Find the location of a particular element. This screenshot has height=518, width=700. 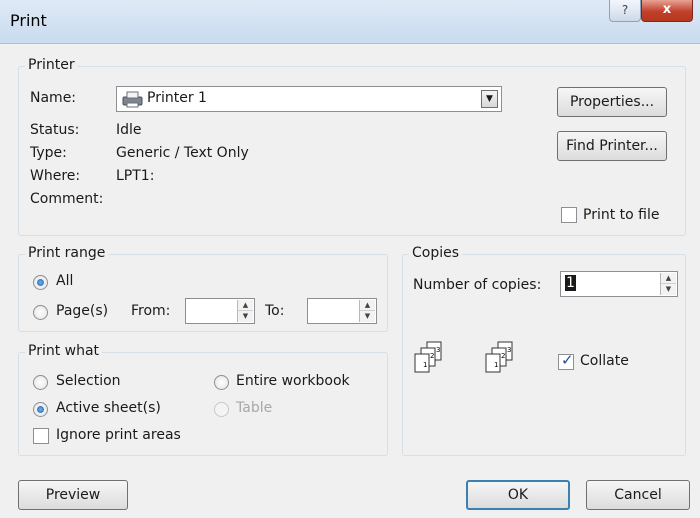

print-what-entire-workbook-label: Entire workbook is located at coordinates (293, 381).